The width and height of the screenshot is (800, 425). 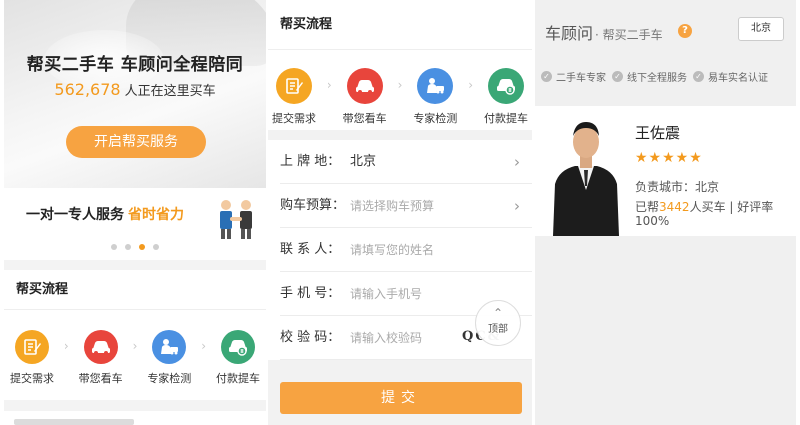 What do you see at coordinates (310, 249) in the screenshot?
I see `contact-label: 联 系 人：` at bounding box center [310, 249].